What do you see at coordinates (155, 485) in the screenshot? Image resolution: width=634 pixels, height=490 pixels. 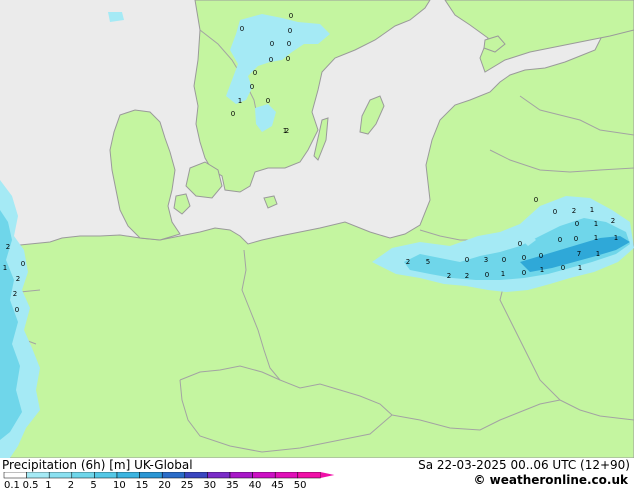 I see `legend-ticks: 0.1 0.5 1 2 5 10 15 20 25 30 35 40 45 50` at bounding box center [155, 485].